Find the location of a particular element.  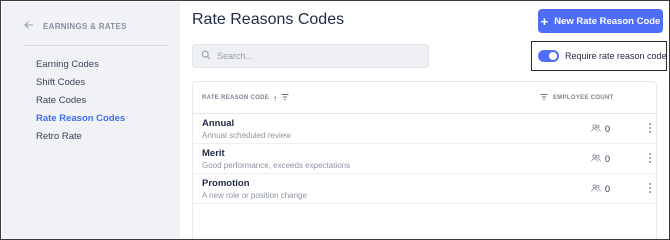

rate-reason-description: Annual scheduled review is located at coordinates (246, 135).